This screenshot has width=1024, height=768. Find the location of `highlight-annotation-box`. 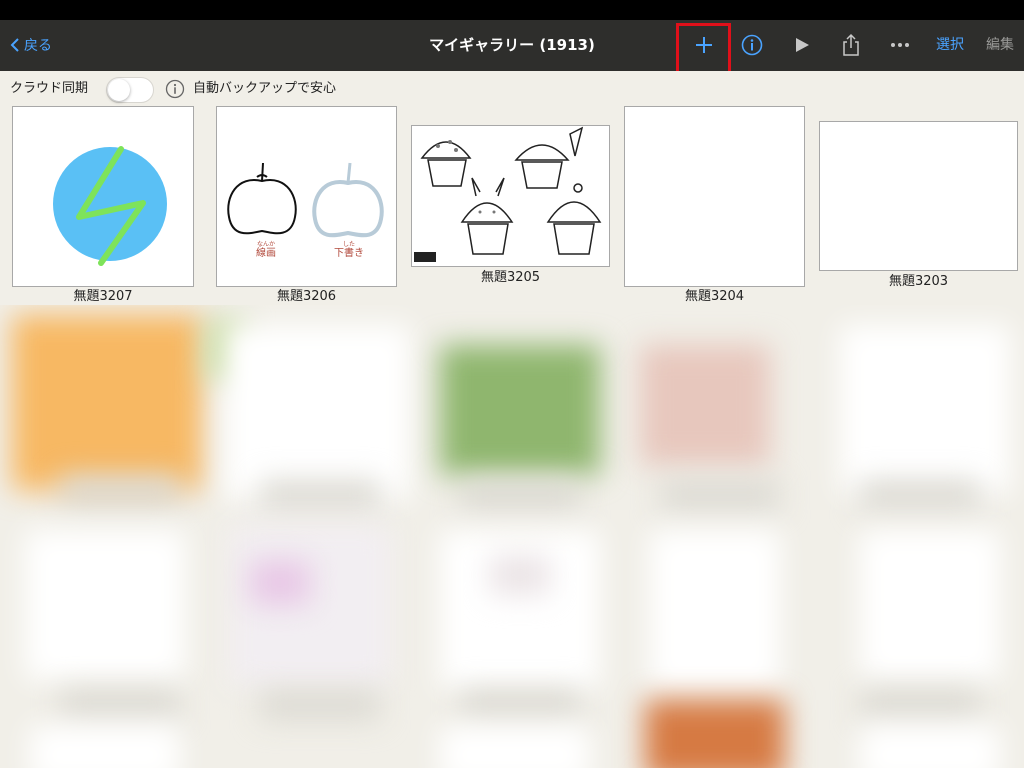

highlight-annotation-box is located at coordinates (703, 49).